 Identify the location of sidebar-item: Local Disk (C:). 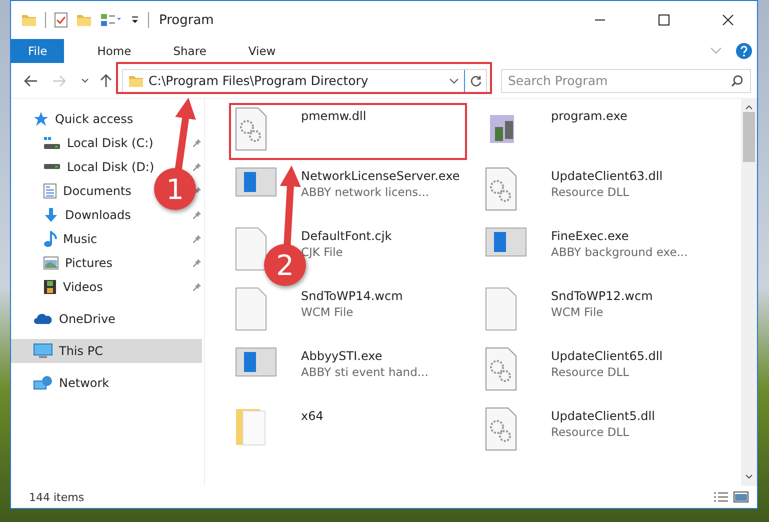
(82, 143).